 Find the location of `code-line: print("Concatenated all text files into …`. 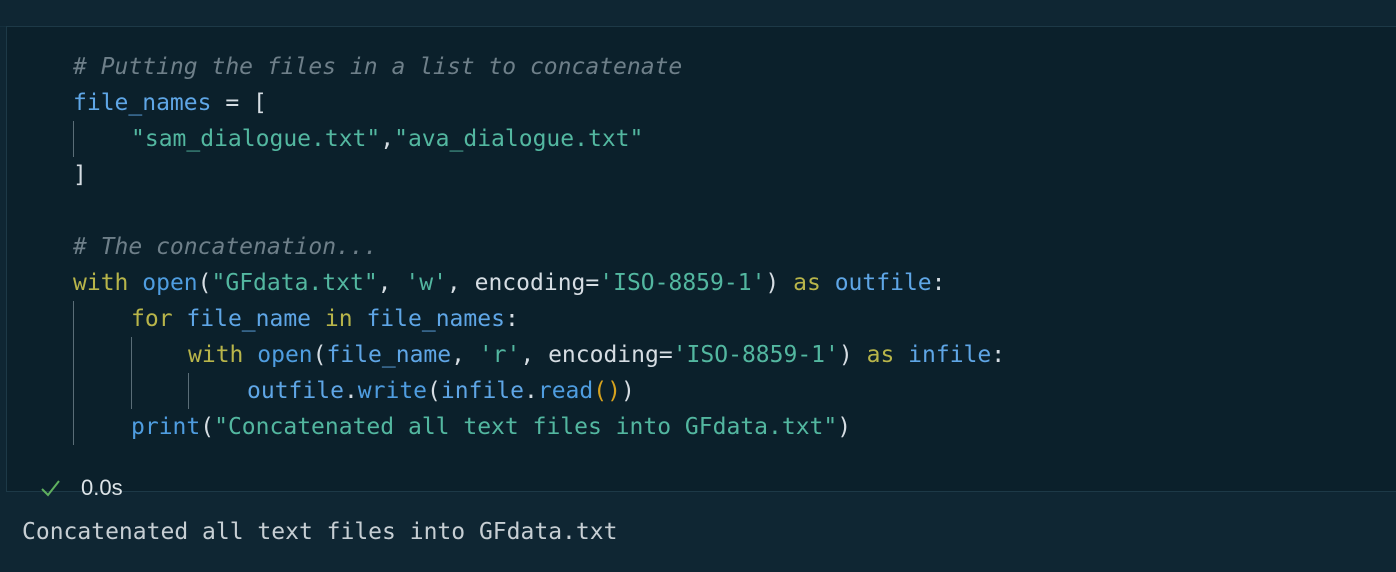

code-line: print("Concatenated all text files into … is located at coordinates (491, 427).